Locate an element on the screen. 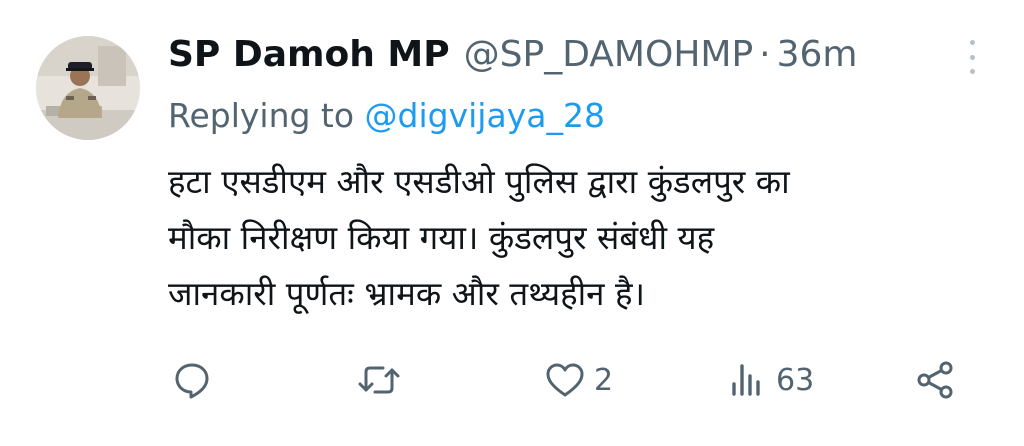 The image size is (1024, 446). tweet-text-line: जानकारी पूर्णतः भ्रामक और तथ्यहीन है। is located at coordinates (406, 293).